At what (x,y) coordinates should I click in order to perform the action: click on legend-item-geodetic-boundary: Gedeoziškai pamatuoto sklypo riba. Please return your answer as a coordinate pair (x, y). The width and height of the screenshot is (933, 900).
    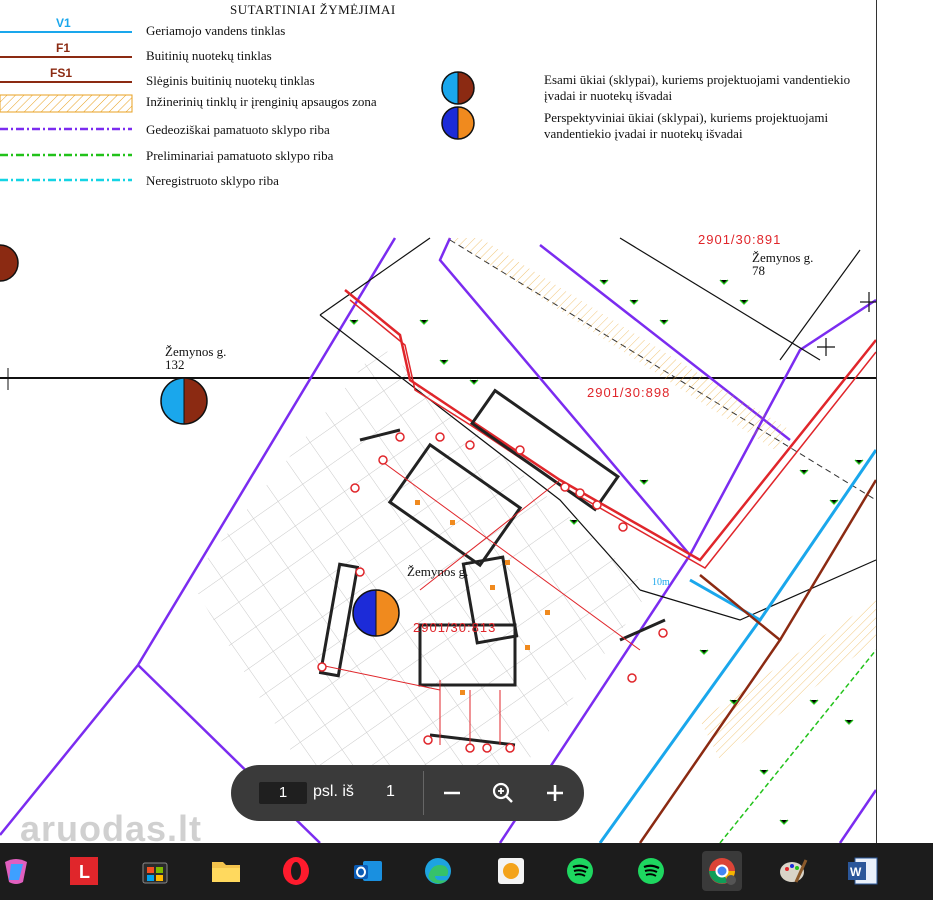
    Looking at the image, I should click on (220, 130).